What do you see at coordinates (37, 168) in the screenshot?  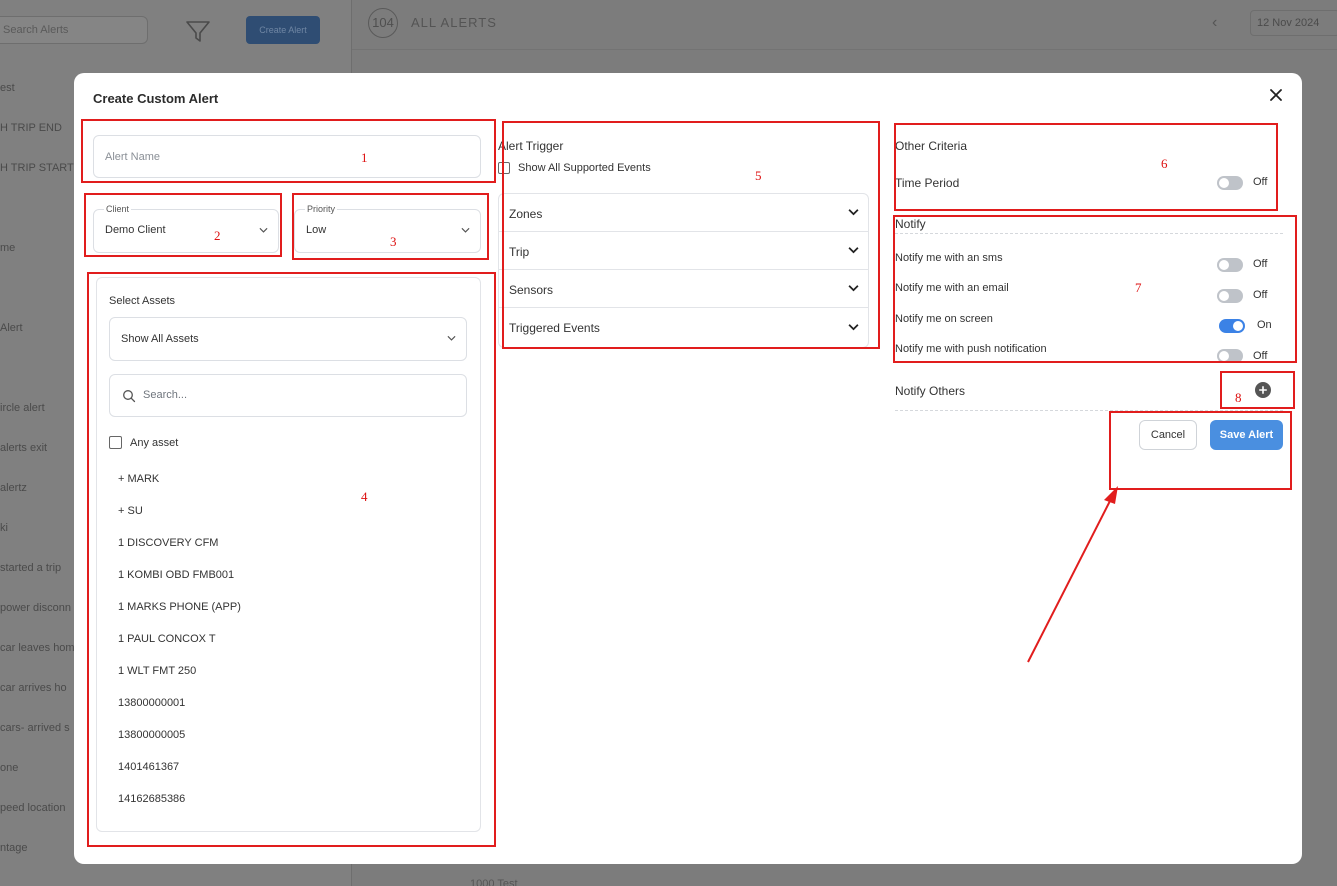 I see `alert-list-item: H TRIP START` at bounding box center [37, 168].